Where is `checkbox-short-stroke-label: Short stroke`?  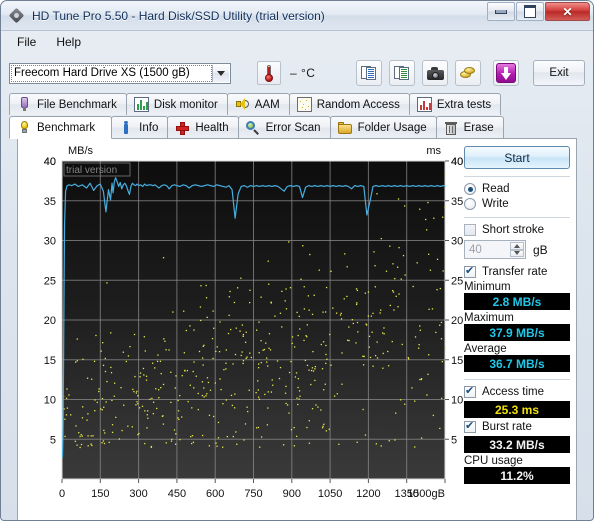
checkbox-short-stroke-label: Short stroke is located at coordinates (513, 230).